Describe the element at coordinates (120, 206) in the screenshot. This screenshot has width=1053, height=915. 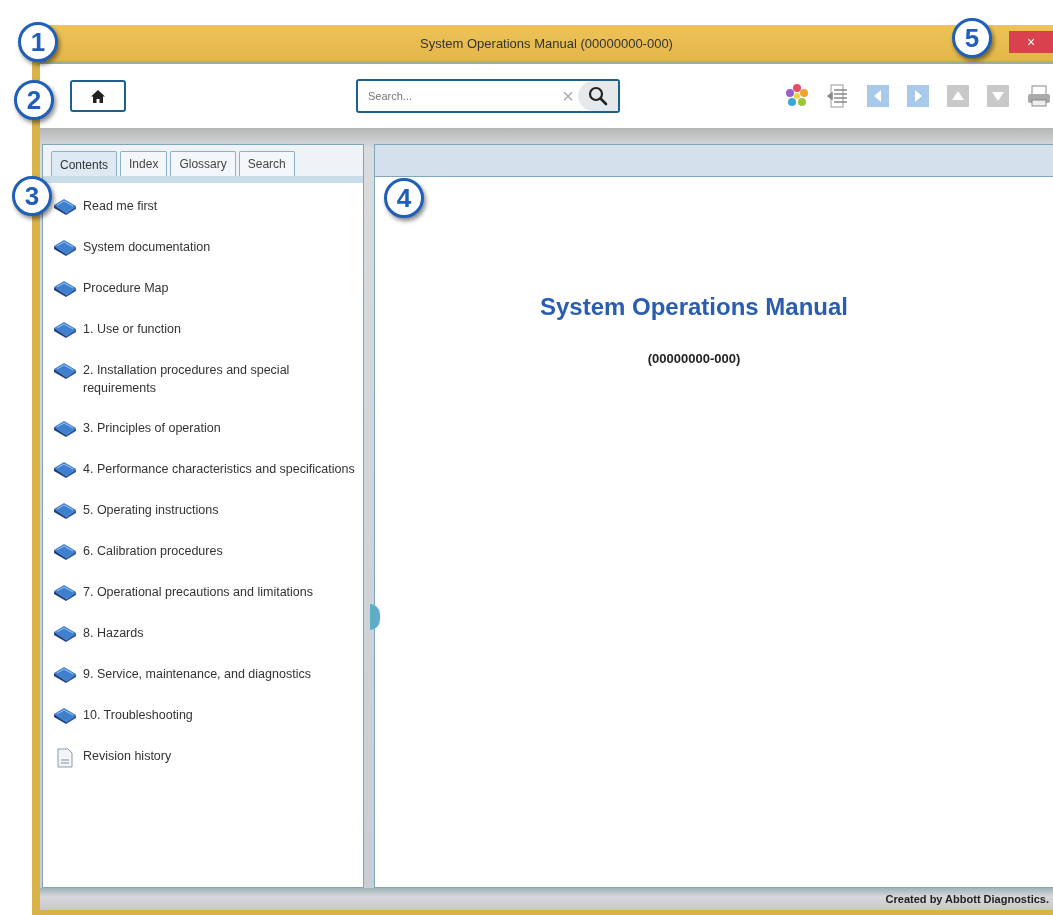
I see `contents-item: Read me first` at that location.